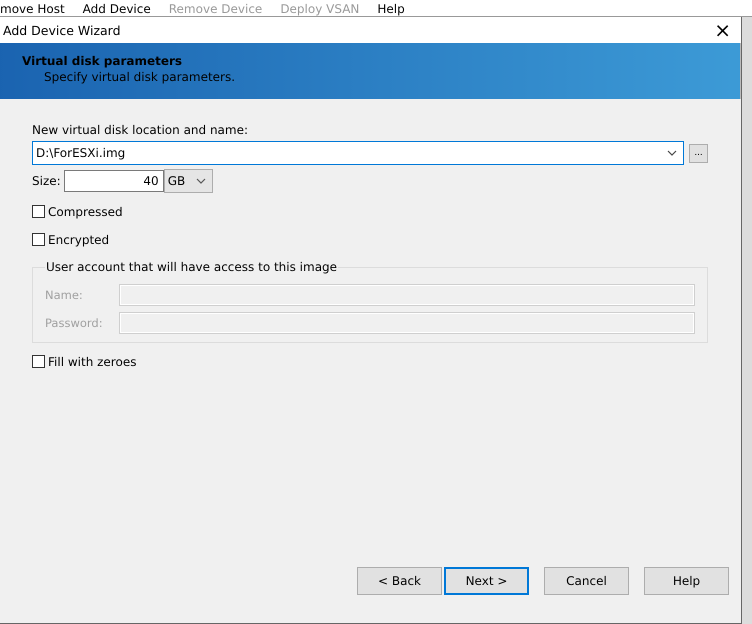 The width and height of the screenshot is (752, 624). What do you see at coordinates (116, 9) in the screenshot?
I see `toolbar-button: Add Device` at bounding box center [116, 9].